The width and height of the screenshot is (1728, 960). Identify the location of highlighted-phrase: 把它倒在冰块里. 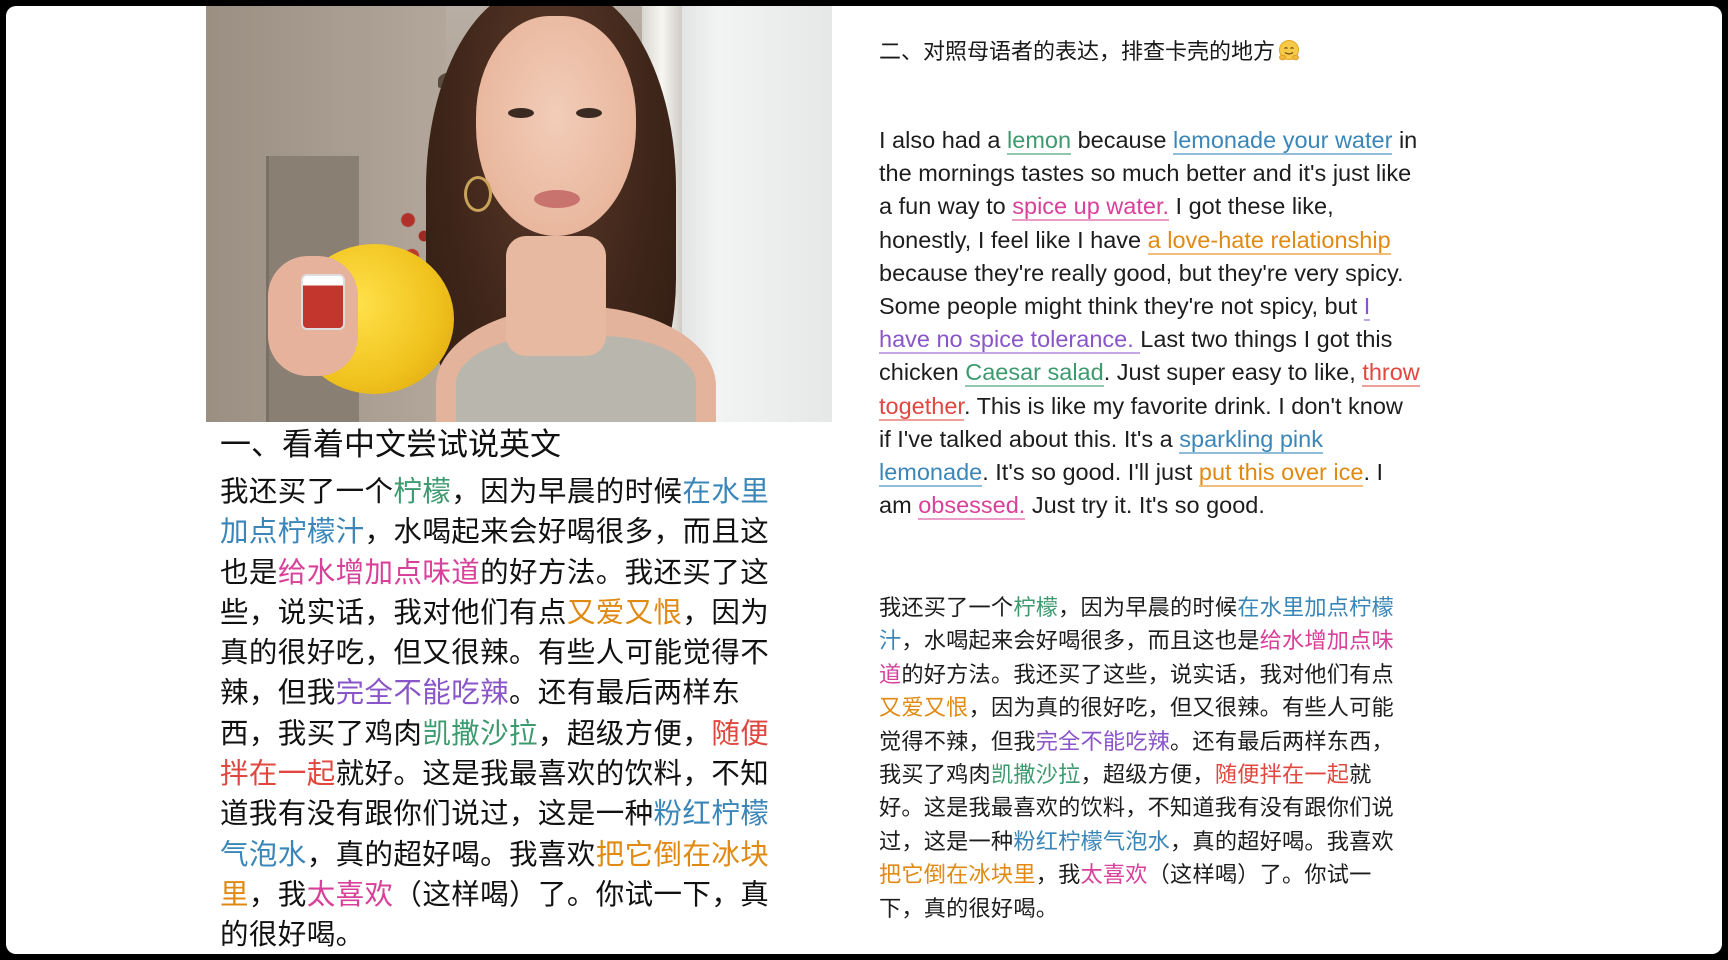
(957, 875).